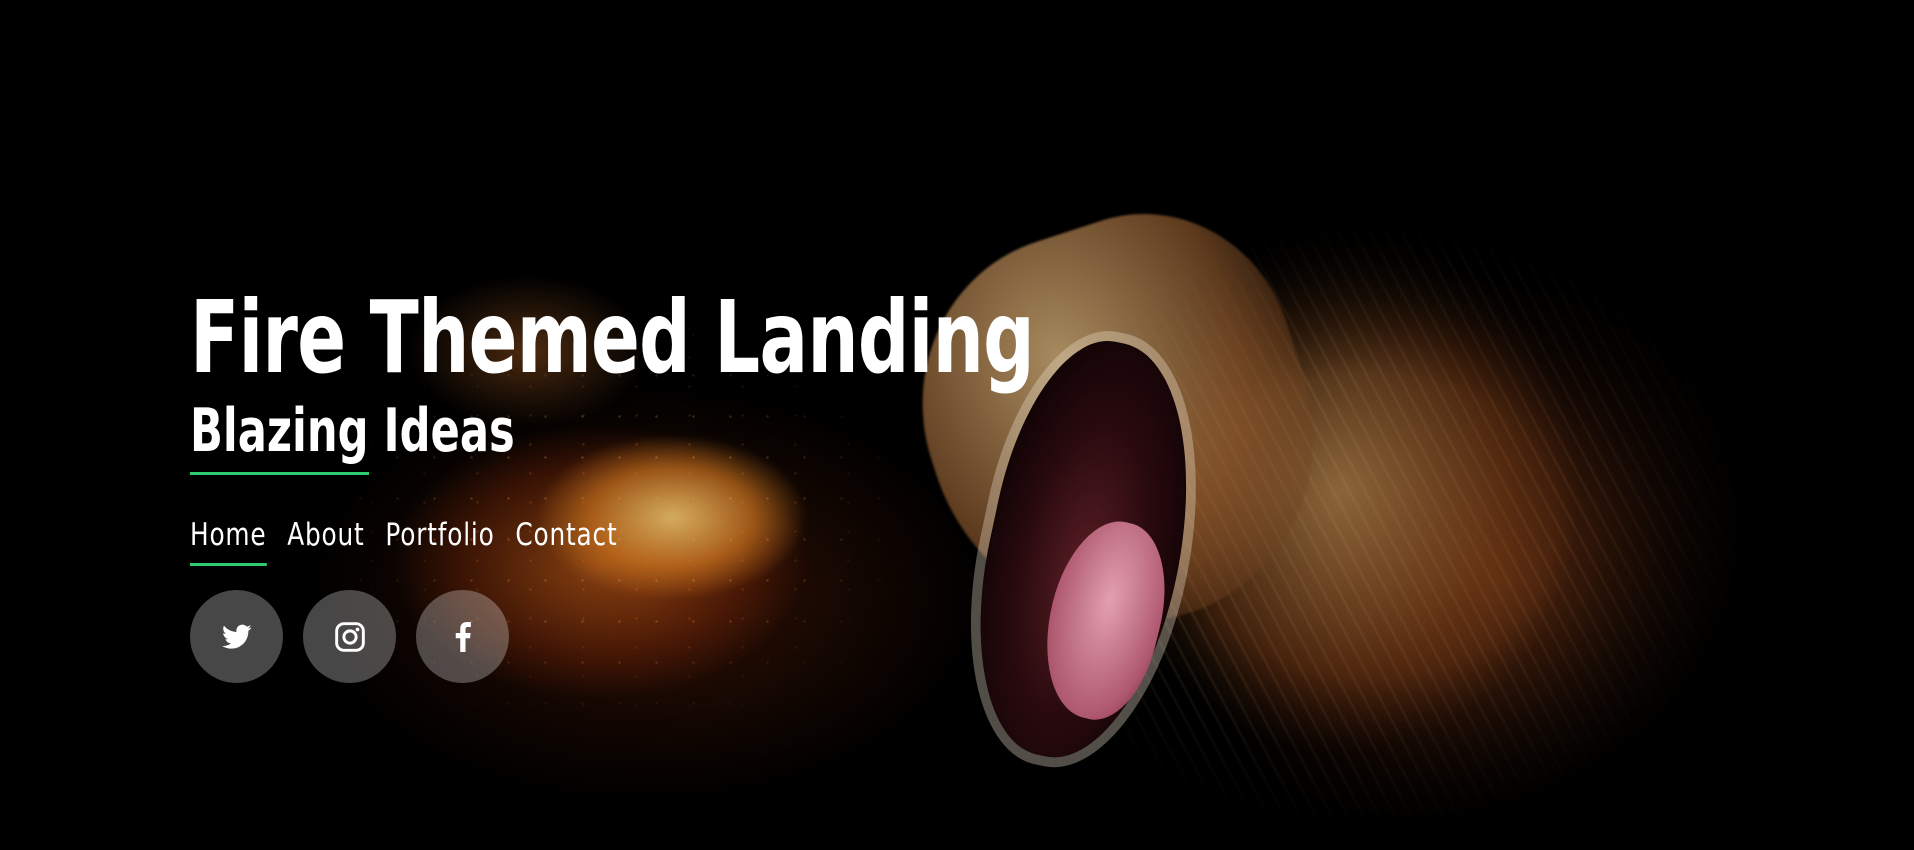  Describe the element at coordinates (659, 541) in the screenshot. I see `main-nav: Home About Portfolio Contact` at that location.